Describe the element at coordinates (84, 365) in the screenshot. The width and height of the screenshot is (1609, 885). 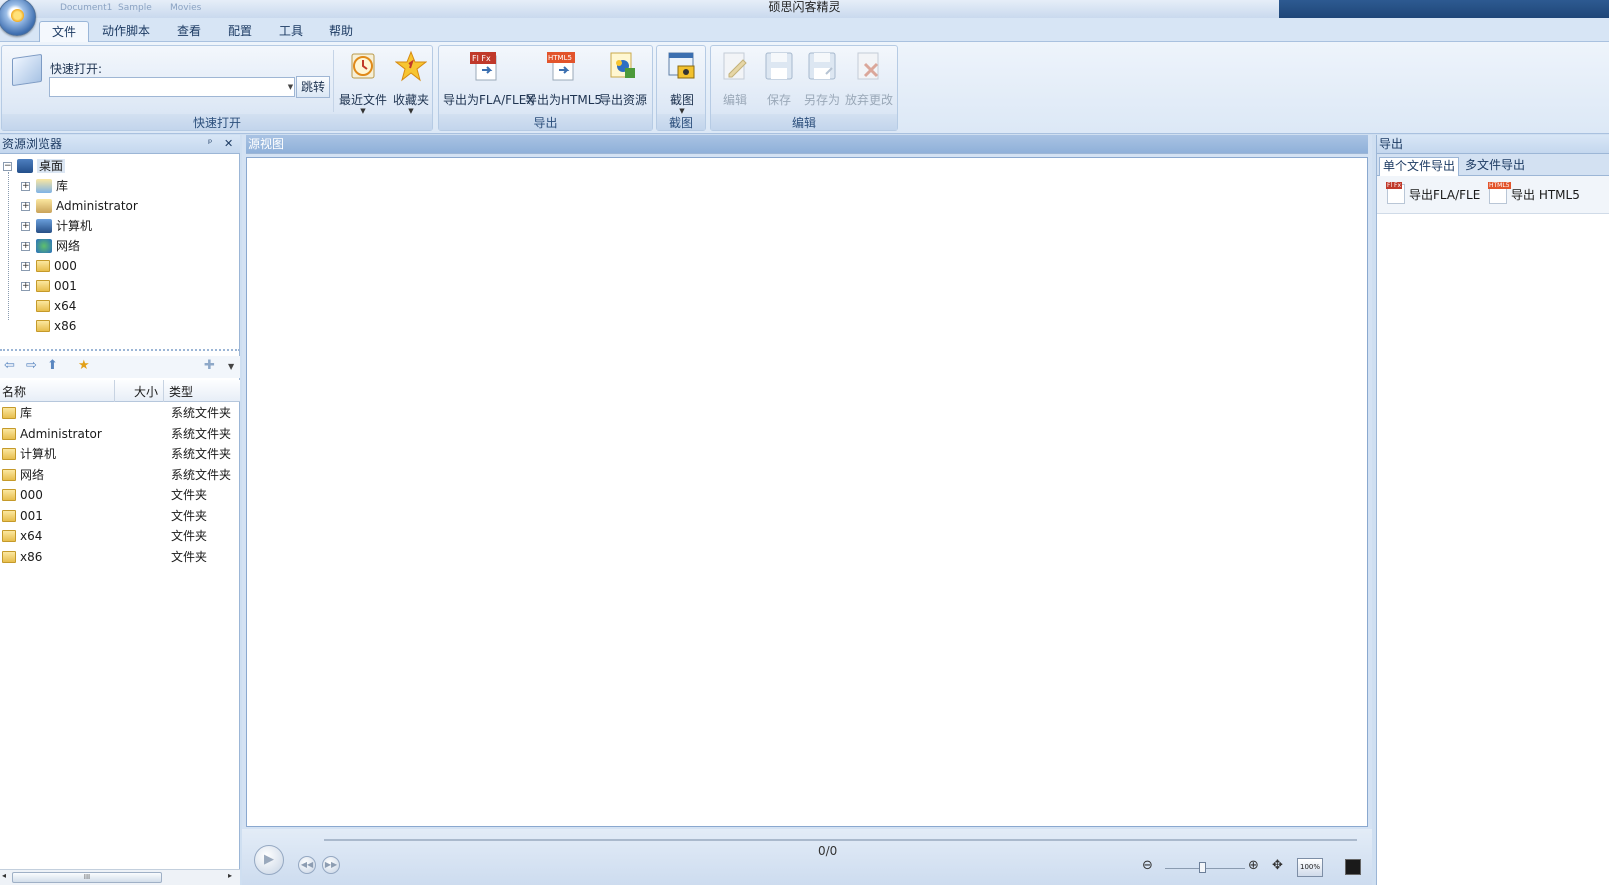
I see `favorites-star-icon: ★` at that location.